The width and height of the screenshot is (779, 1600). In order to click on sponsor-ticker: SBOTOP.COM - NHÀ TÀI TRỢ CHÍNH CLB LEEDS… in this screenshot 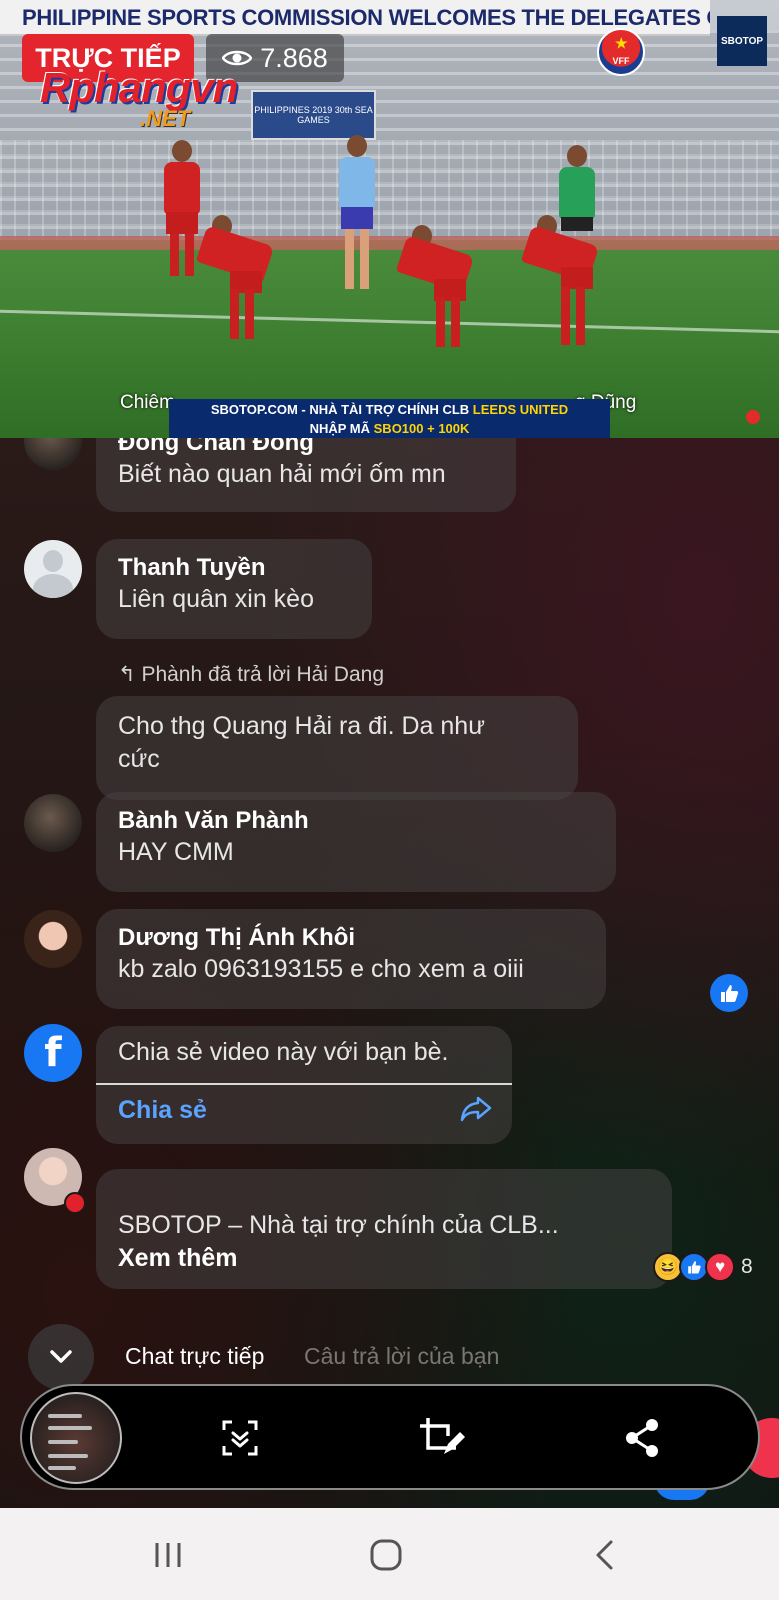, I will do `click(389, 418)`.